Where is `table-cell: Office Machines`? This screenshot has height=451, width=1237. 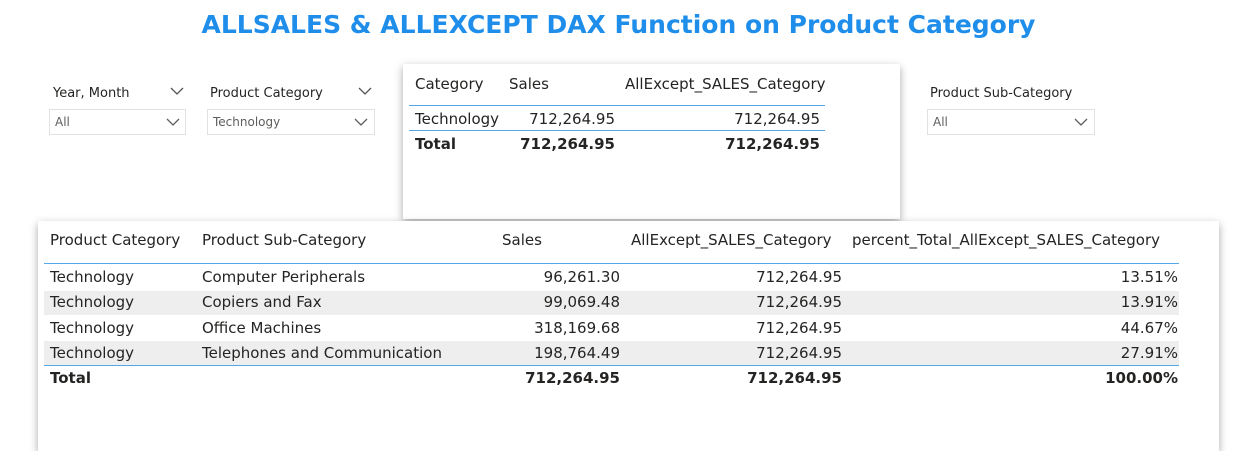
table-cell: Office Machines is located at coordinates (262, 328).